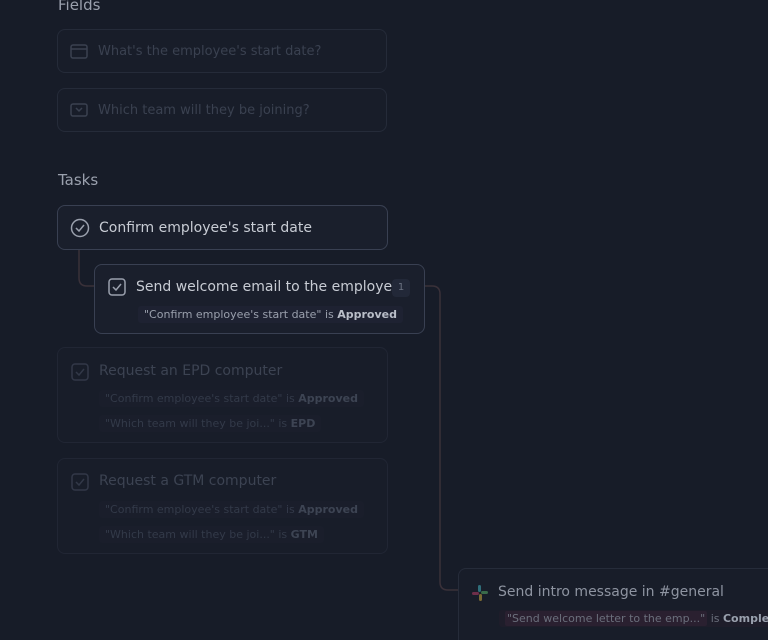 This screenshot has height=640, width=768. Describe the element at coordinates (611, 592) in the screenshot. I see `task-title: Send intro message in #general` at that location.